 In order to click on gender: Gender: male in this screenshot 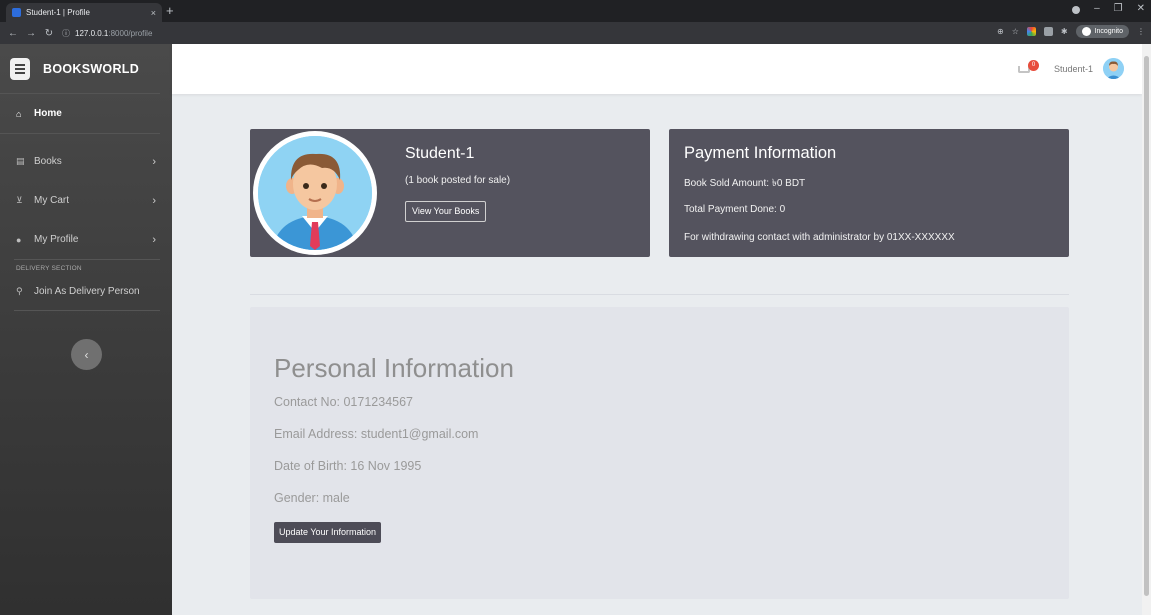, I will do `click(312, 498)`.